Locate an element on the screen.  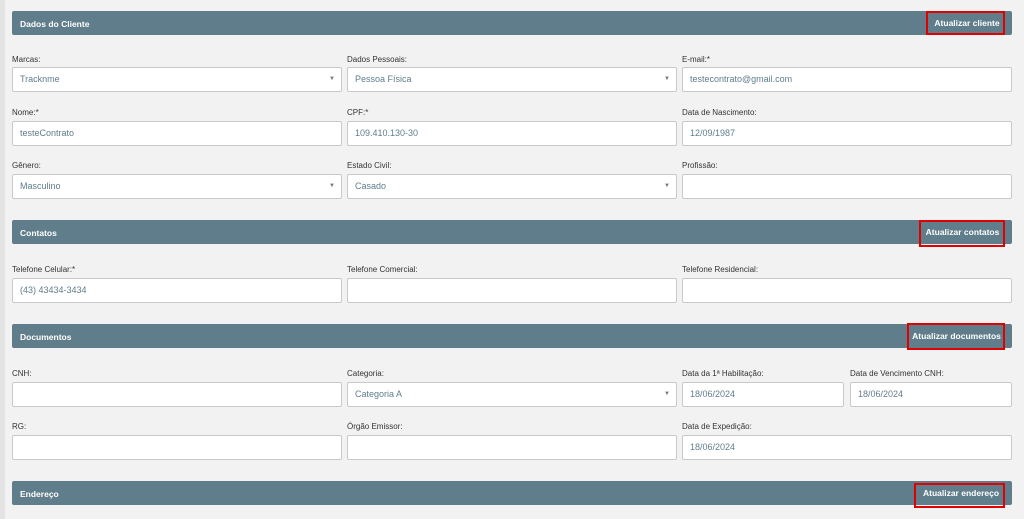
estado-civil-value: Casado is located at coordinates (371, 186).